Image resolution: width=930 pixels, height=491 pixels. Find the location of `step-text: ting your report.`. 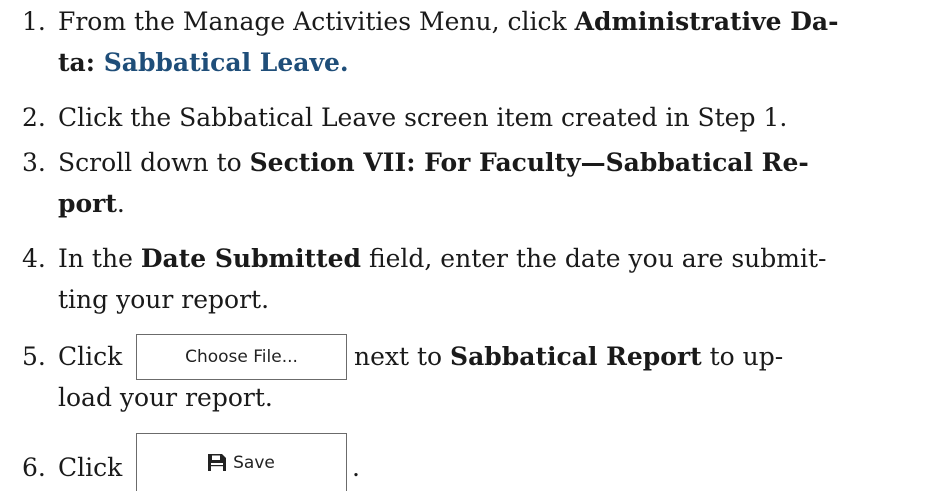

step-text: ting your report. is located at coordinates (164, 299).